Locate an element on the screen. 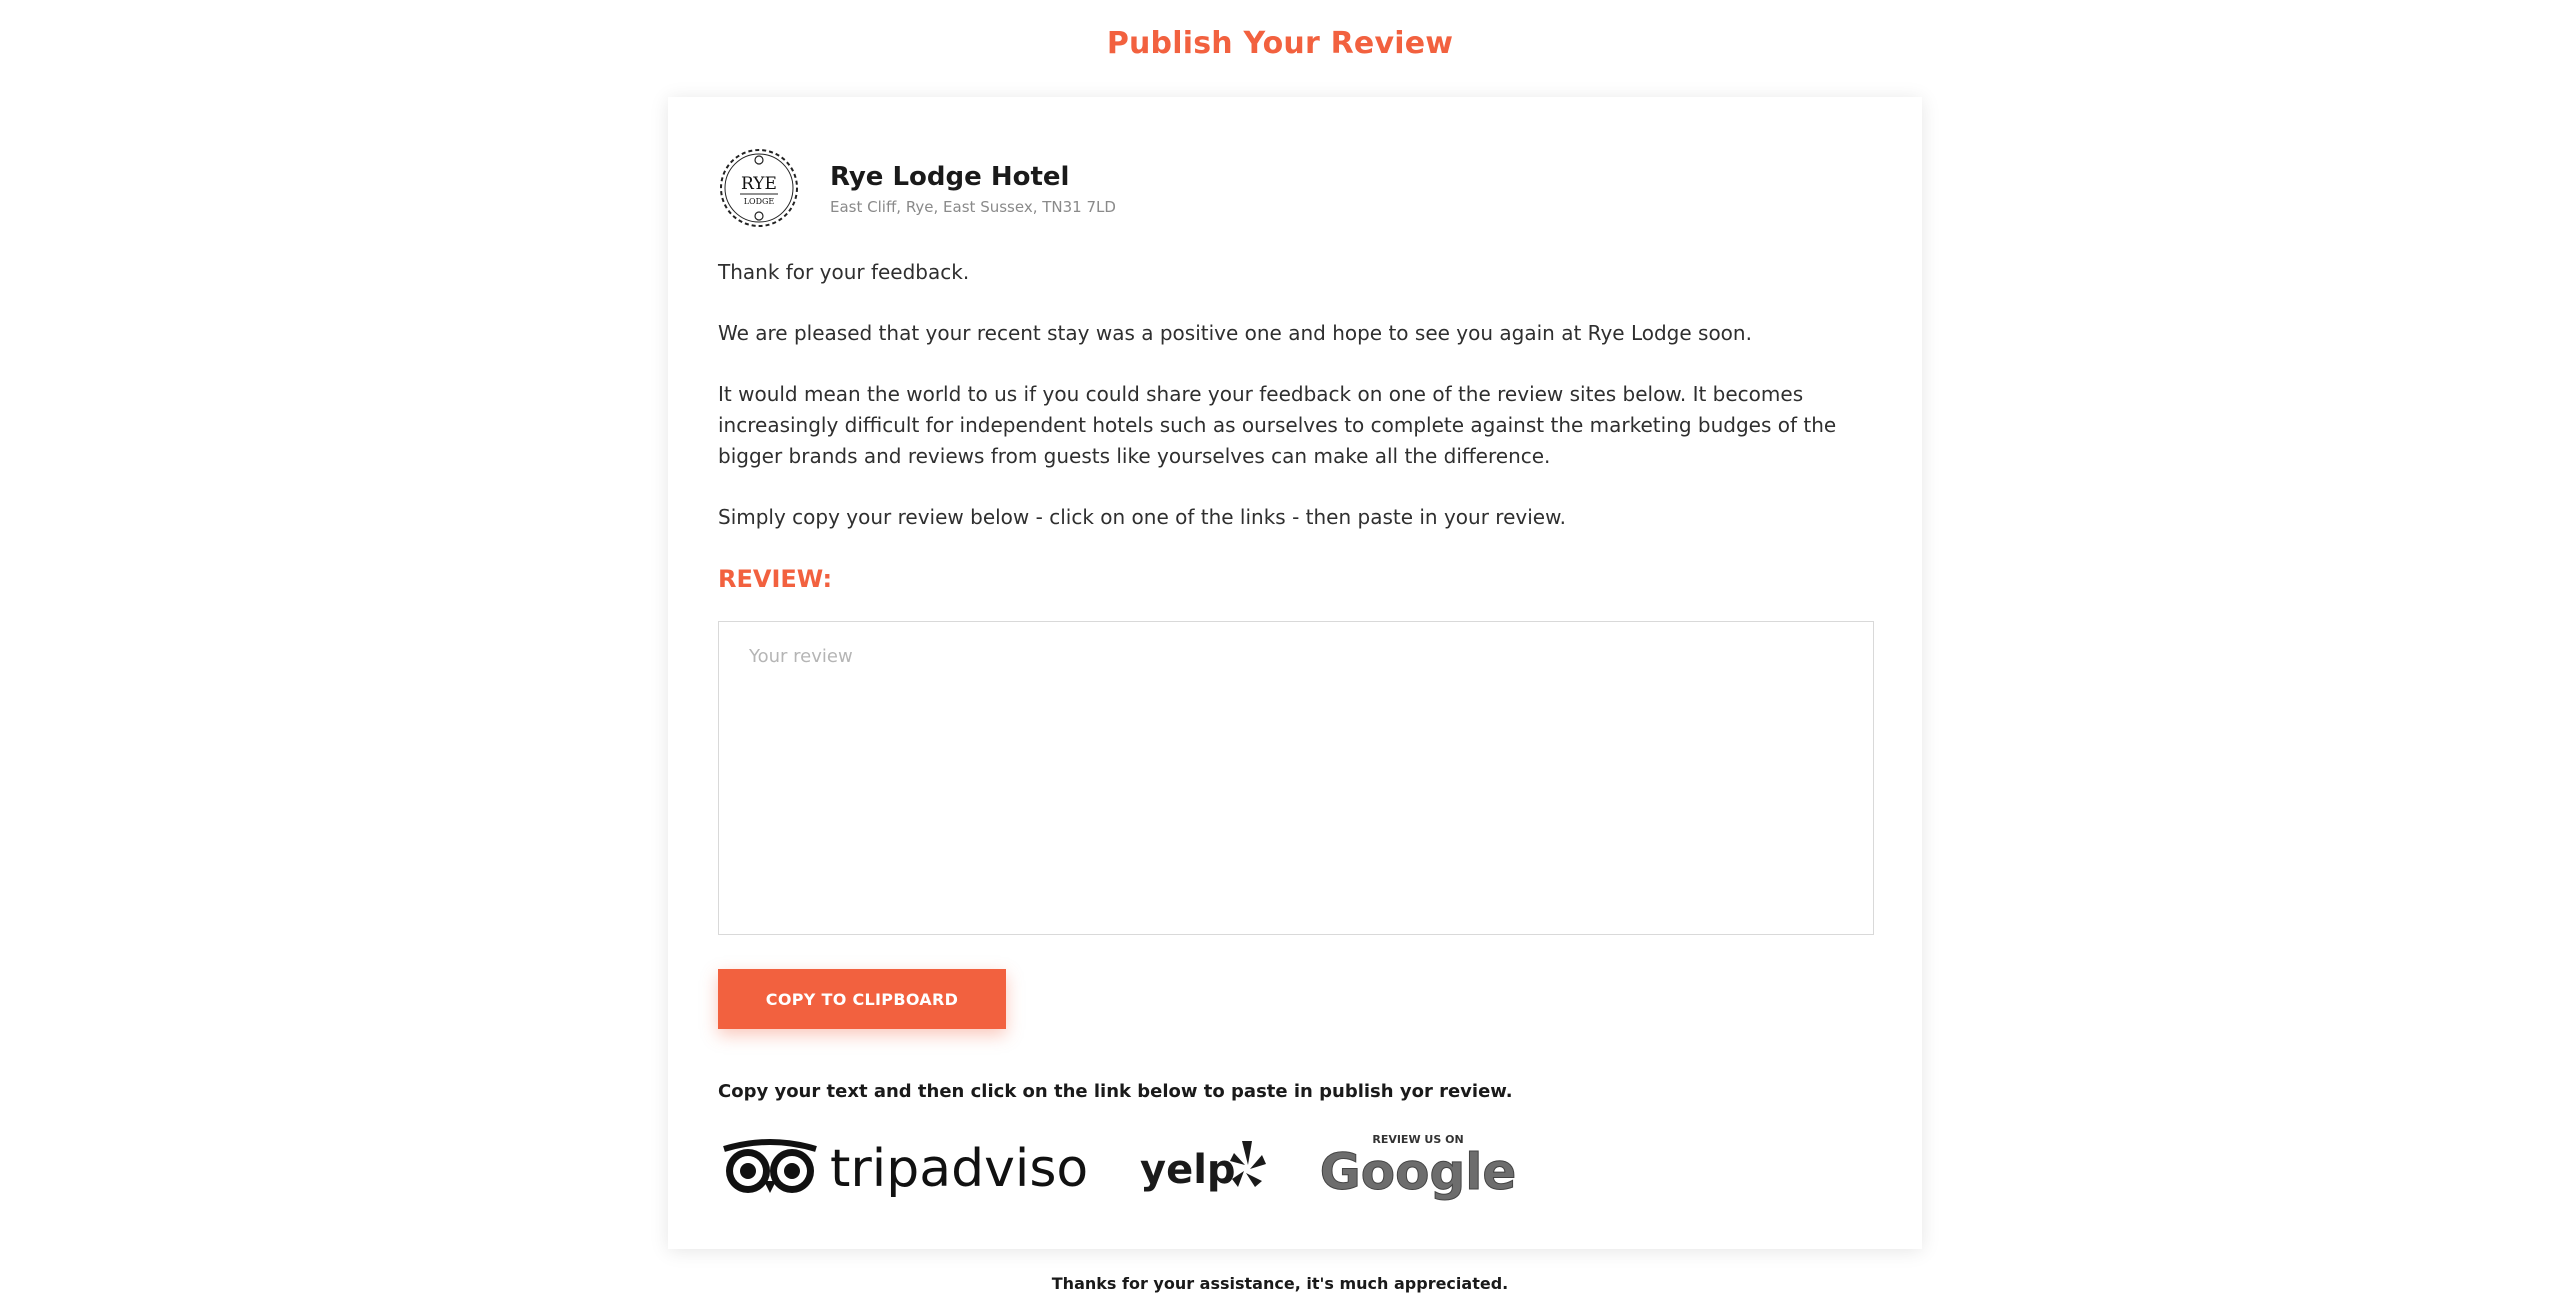  hotel-logo: RYE LODGE is located at coordinates (759, 188).